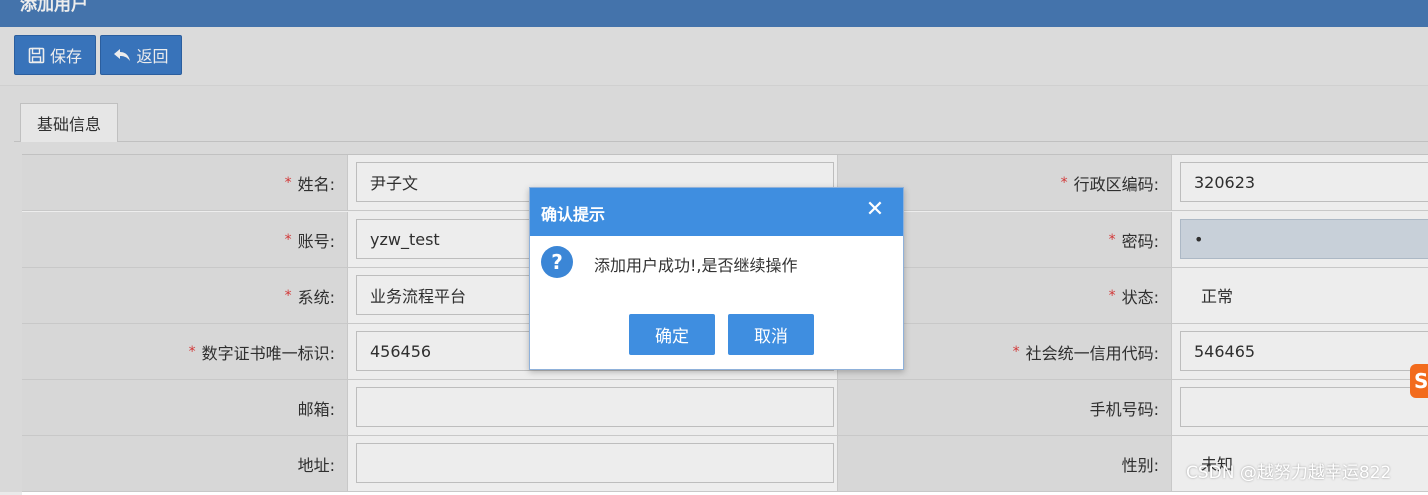 This screenshot has height=495, width=1428. What do you see at coordinates (557, 262) in the screenshot?
I see `question-icon: ?` at bounding box center [557, 262].